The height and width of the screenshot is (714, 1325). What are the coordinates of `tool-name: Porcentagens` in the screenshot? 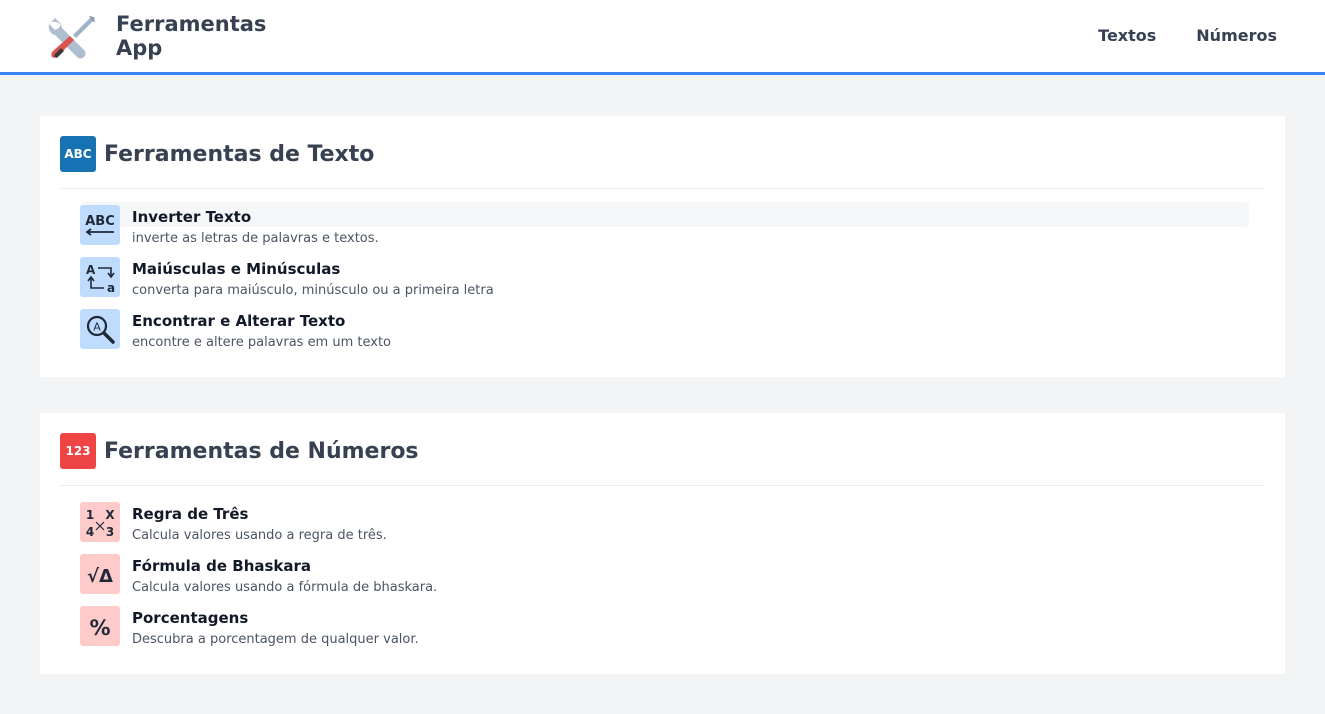 It's located at (190, 618).